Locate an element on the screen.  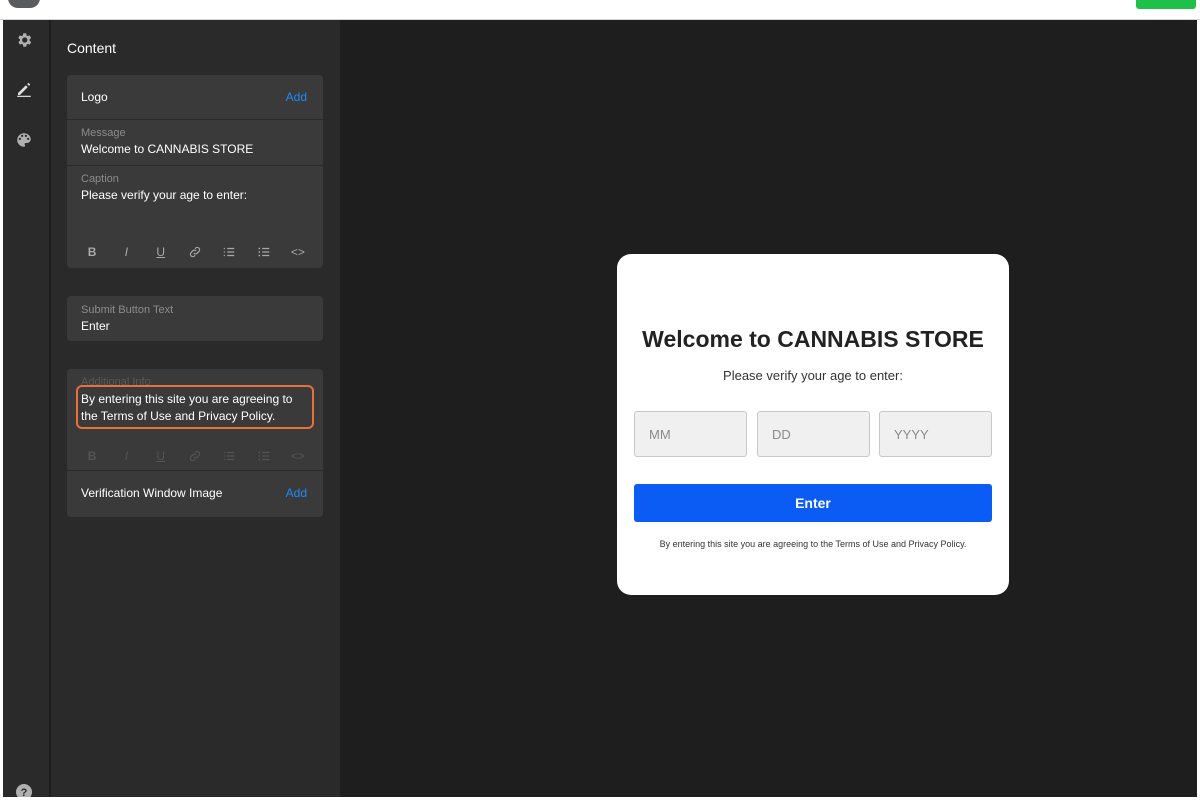
help-glyph: ? is located at coordinates (24, 792).